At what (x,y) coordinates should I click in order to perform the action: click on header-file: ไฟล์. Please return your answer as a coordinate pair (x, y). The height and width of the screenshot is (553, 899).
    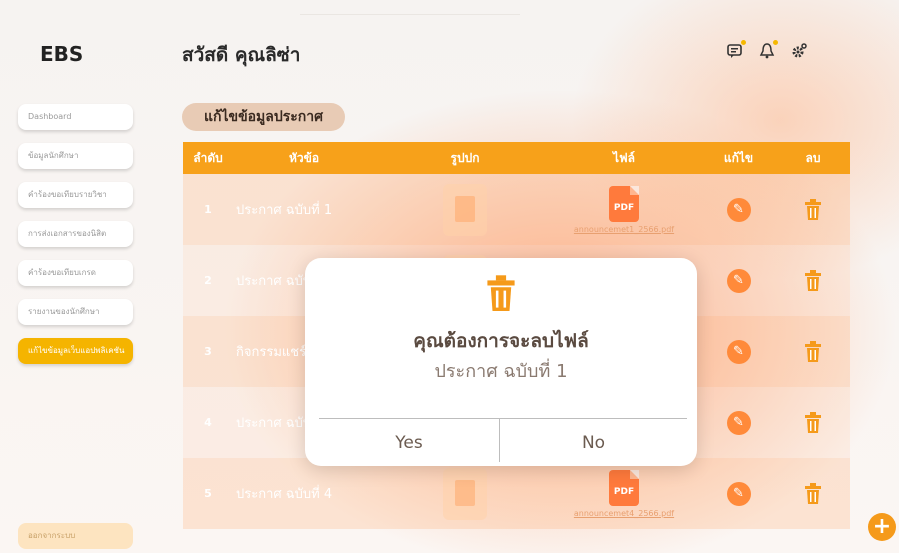
    Looking at the image, I should click on (624, 158).